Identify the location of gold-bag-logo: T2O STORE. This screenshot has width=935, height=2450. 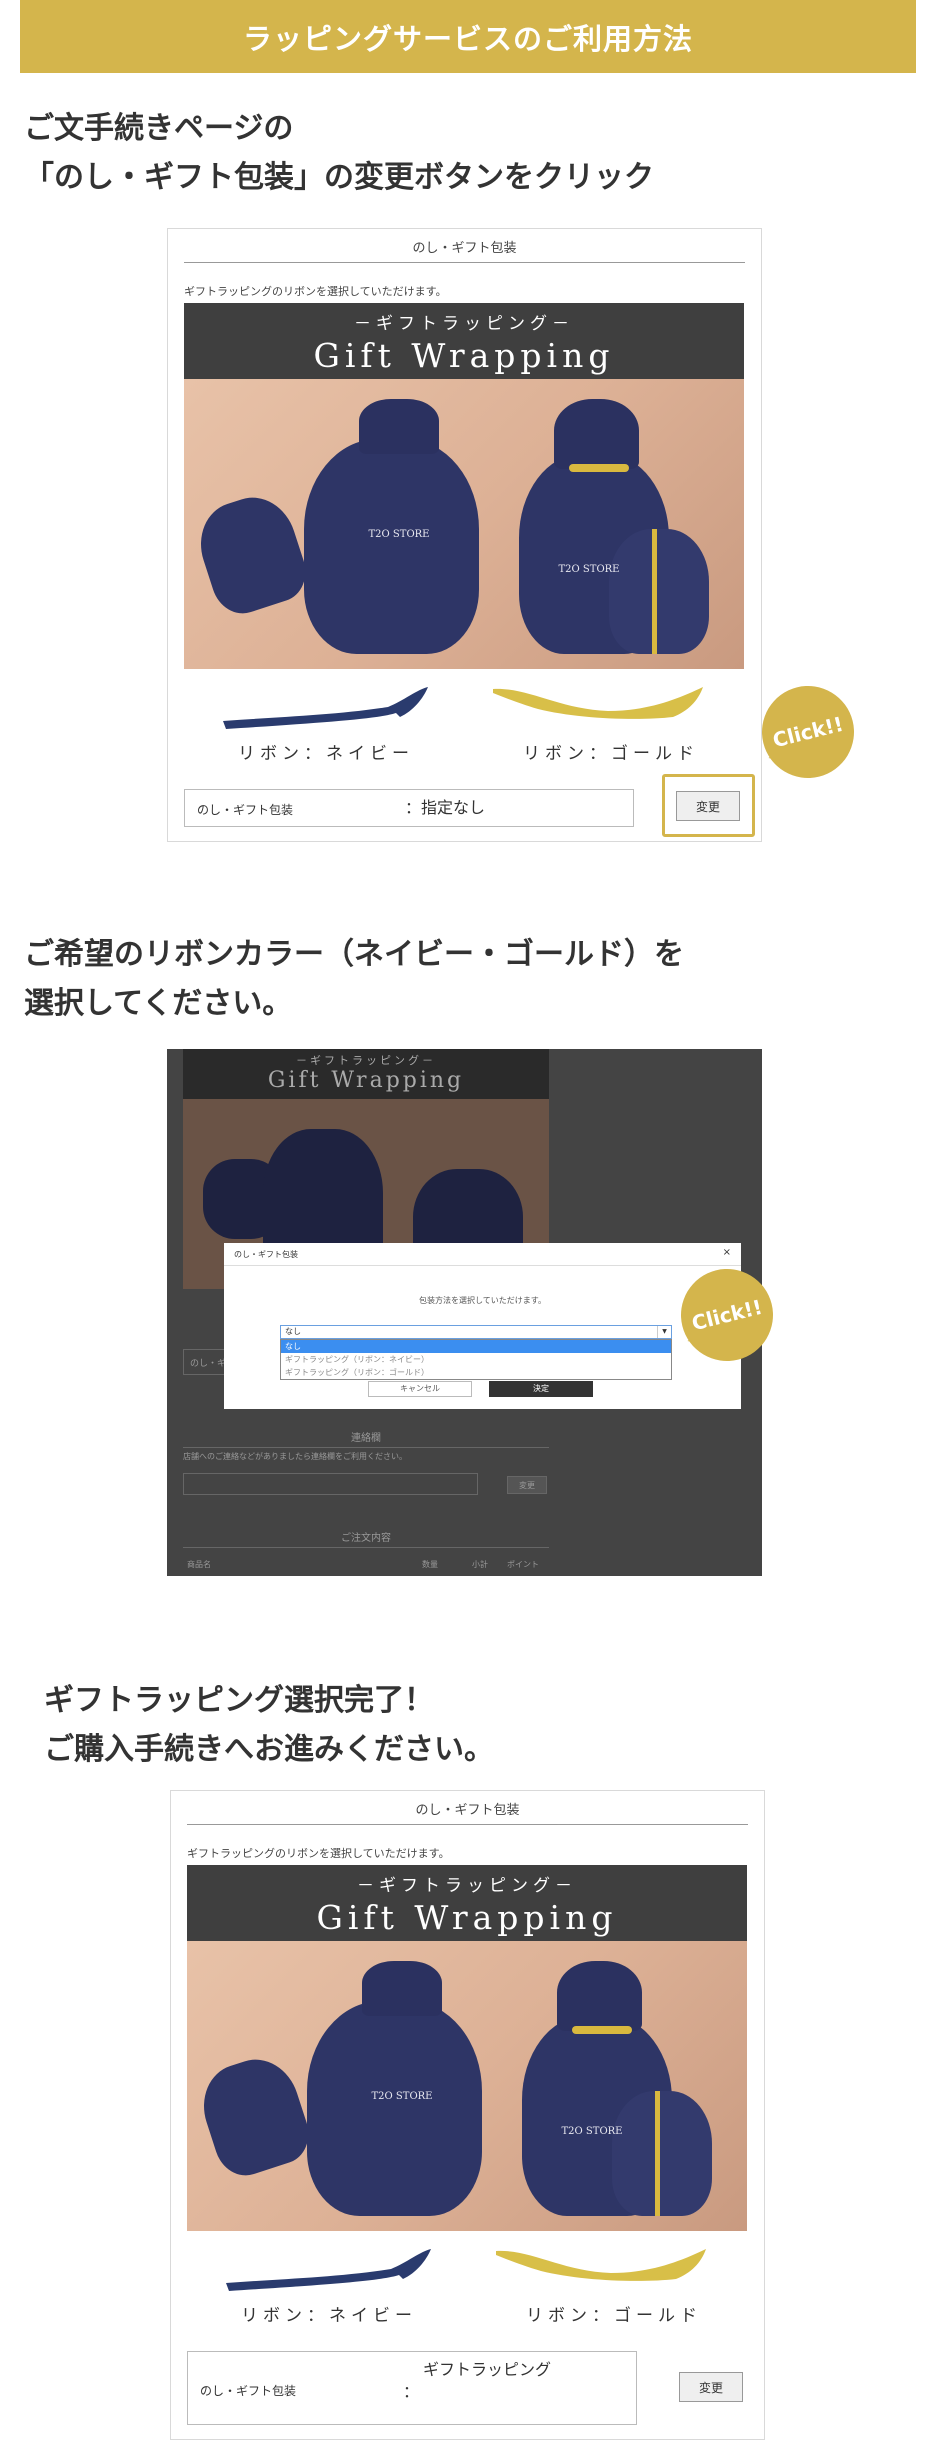
(589, 570).